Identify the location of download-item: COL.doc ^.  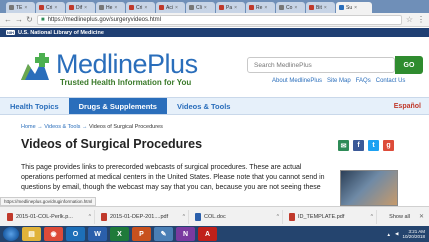
(237, 216).